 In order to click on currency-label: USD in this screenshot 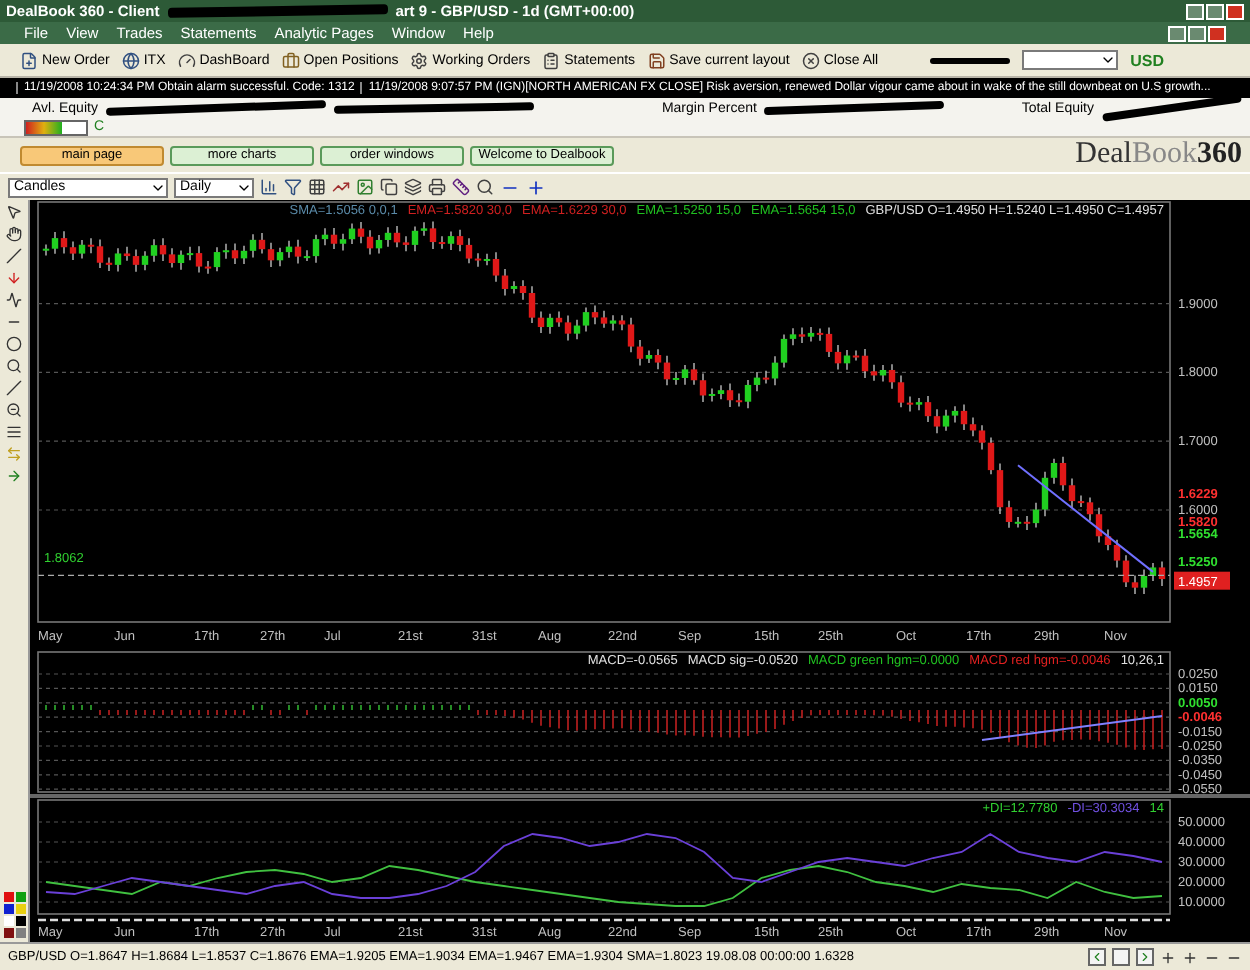, I will do `click(1147, 60)`.